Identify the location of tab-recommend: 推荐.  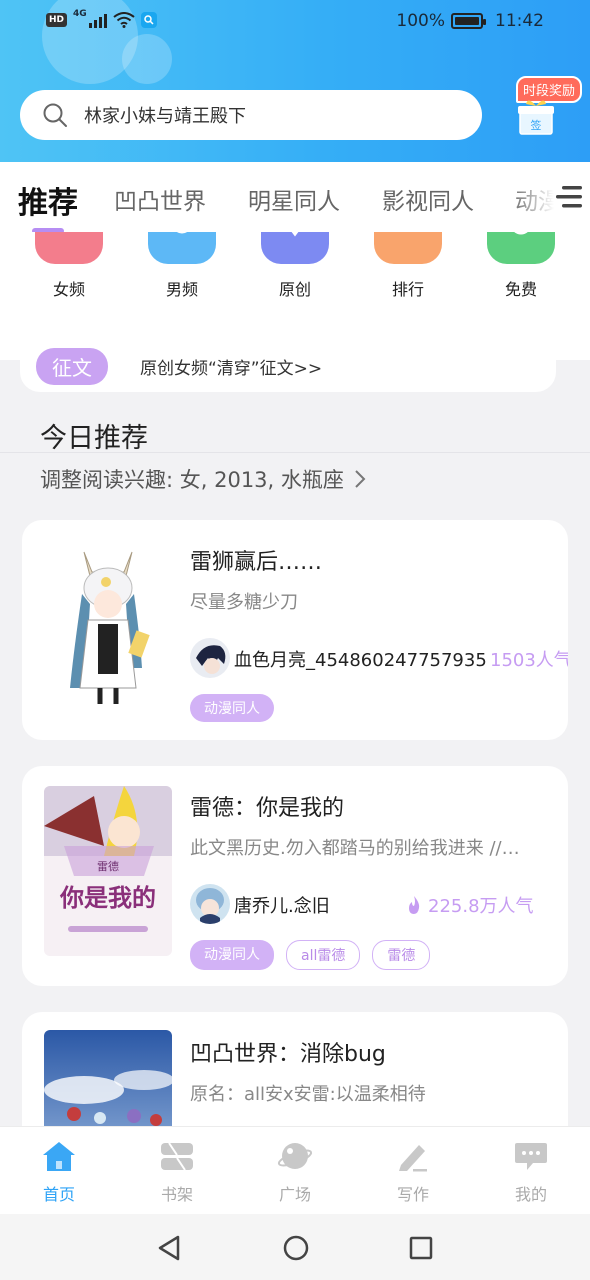
(48, 200).